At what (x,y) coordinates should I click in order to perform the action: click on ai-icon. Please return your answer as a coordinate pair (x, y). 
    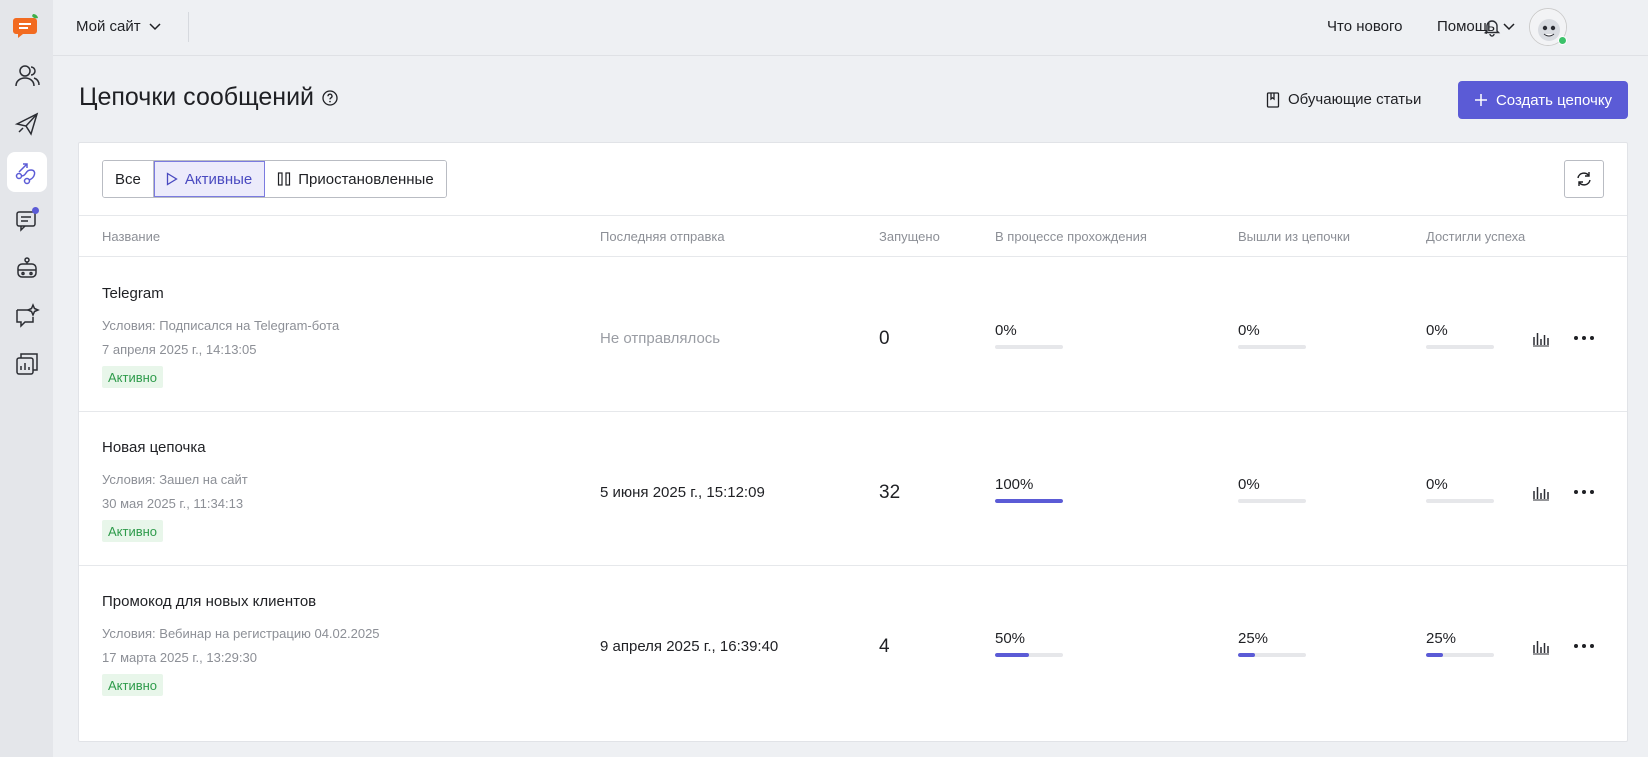
    Looking at the image, I should click on (27, 315).